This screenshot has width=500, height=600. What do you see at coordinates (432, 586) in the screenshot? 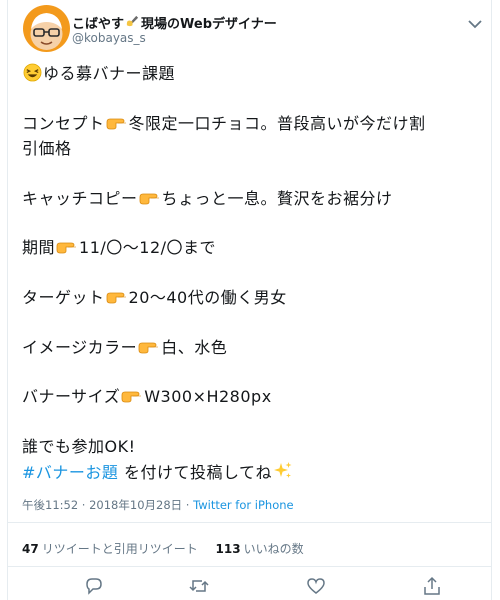
I see `share-icon` at bounding box center [432, 586].